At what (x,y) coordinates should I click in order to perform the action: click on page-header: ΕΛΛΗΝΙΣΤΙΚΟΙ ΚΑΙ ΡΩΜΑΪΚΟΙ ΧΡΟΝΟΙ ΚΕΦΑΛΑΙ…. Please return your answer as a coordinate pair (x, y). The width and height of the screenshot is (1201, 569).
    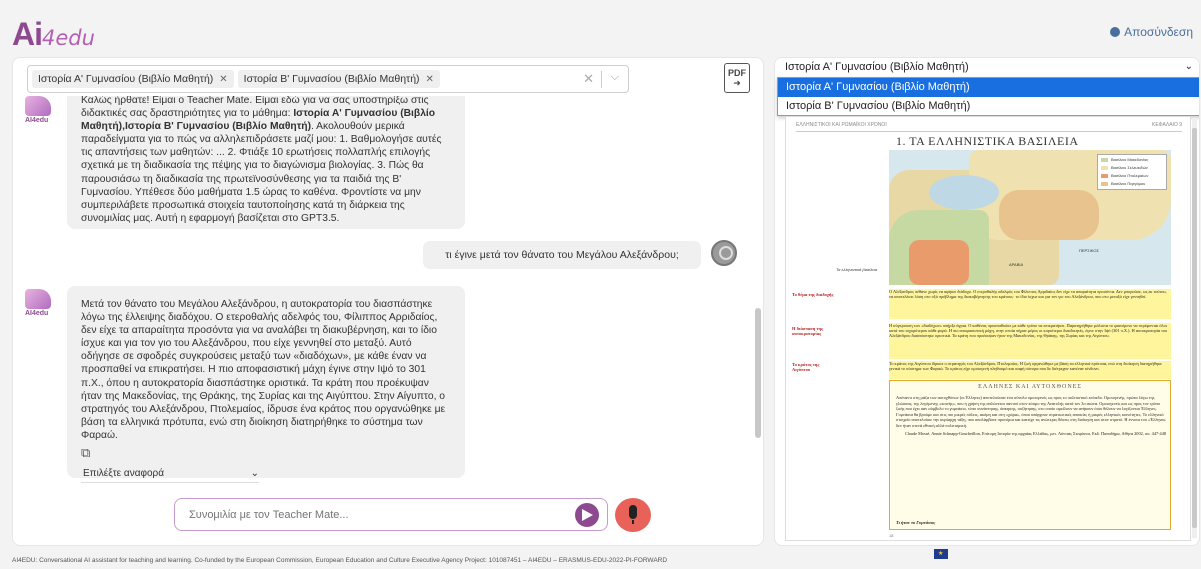
    Looking at the image, I should click on (989, 127).